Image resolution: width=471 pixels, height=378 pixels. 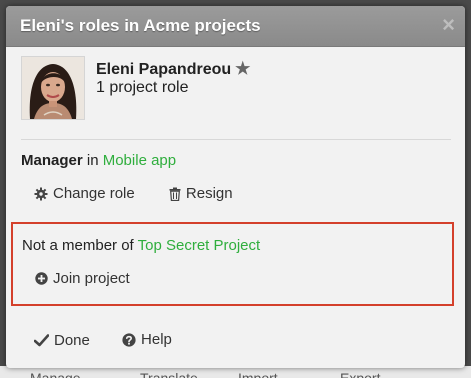 I want to click on help-label: Help, so click(x=156, y=339).